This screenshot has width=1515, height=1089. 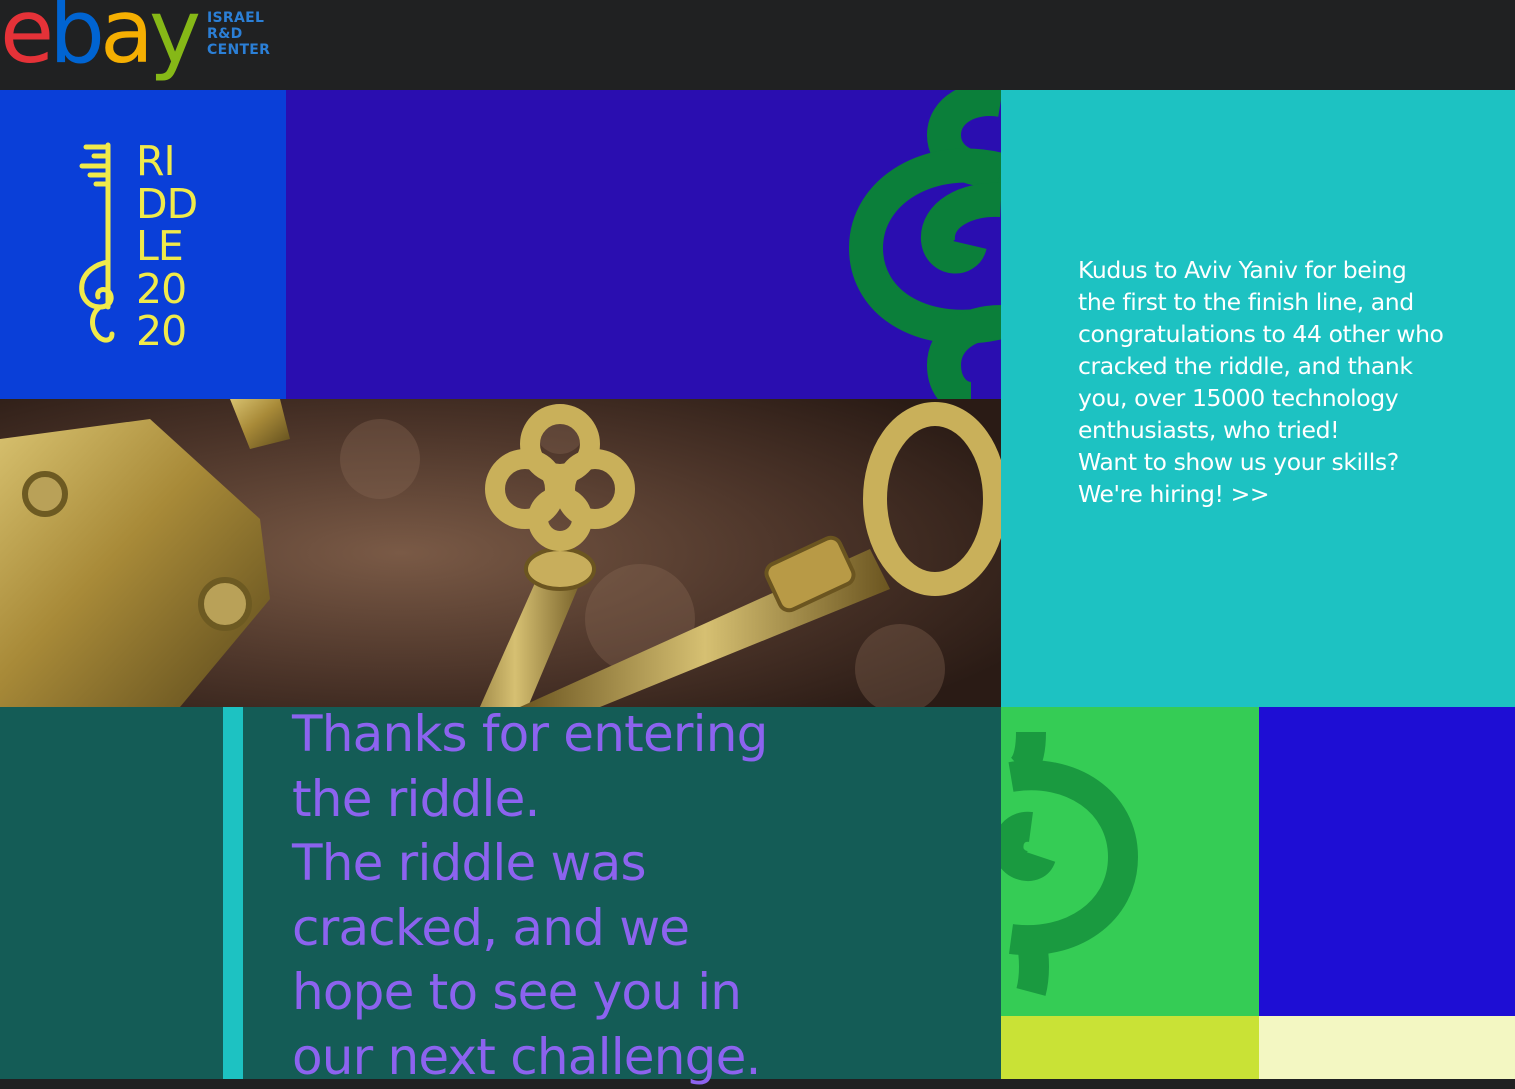 What do you see at coordinates (174, 41) in the screenshot?
I see `ebay-logo-letter-y: y` at bounding box center [174, 41].